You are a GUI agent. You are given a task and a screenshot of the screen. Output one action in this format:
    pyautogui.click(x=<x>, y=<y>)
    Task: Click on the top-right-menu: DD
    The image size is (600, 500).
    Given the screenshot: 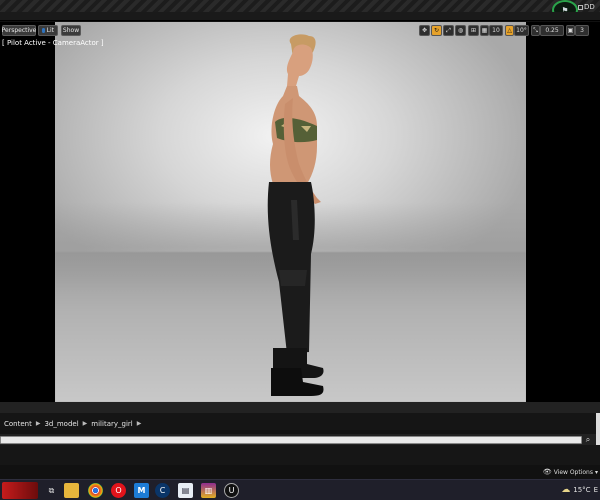 What is the action you would take?
    pyautogui.click(x=589, y=7)
    